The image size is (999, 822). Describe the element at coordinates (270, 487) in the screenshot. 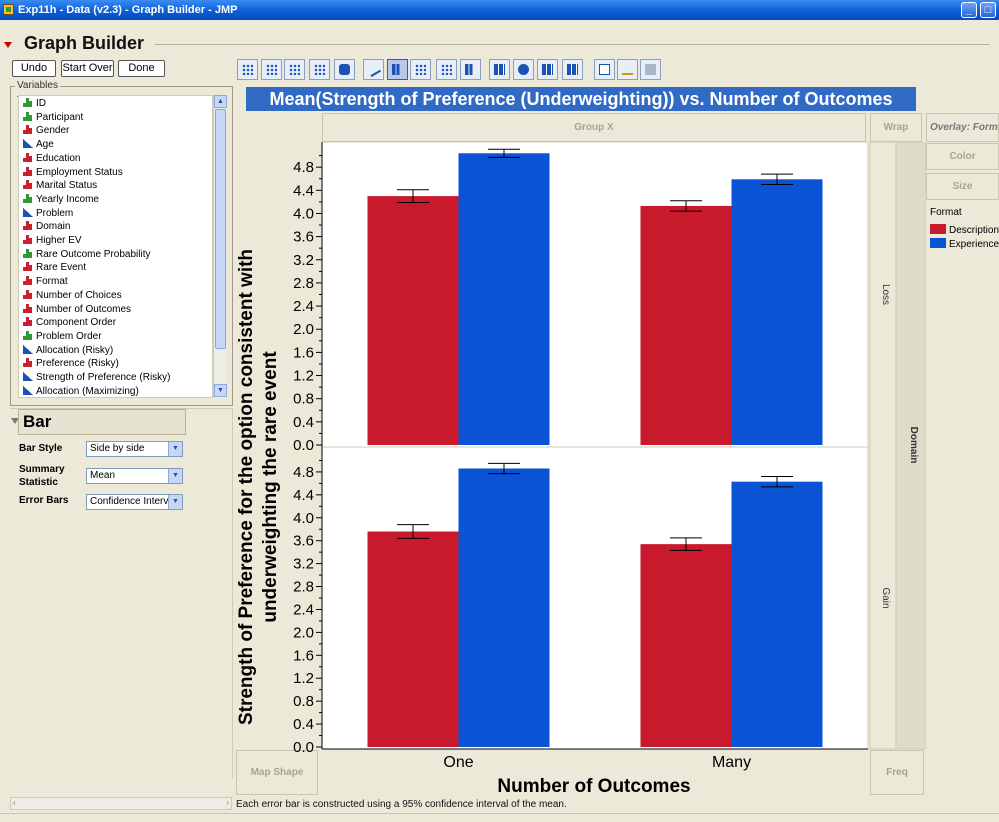

I see `y-axis-title-line2: underweighting the rare event` at that location.